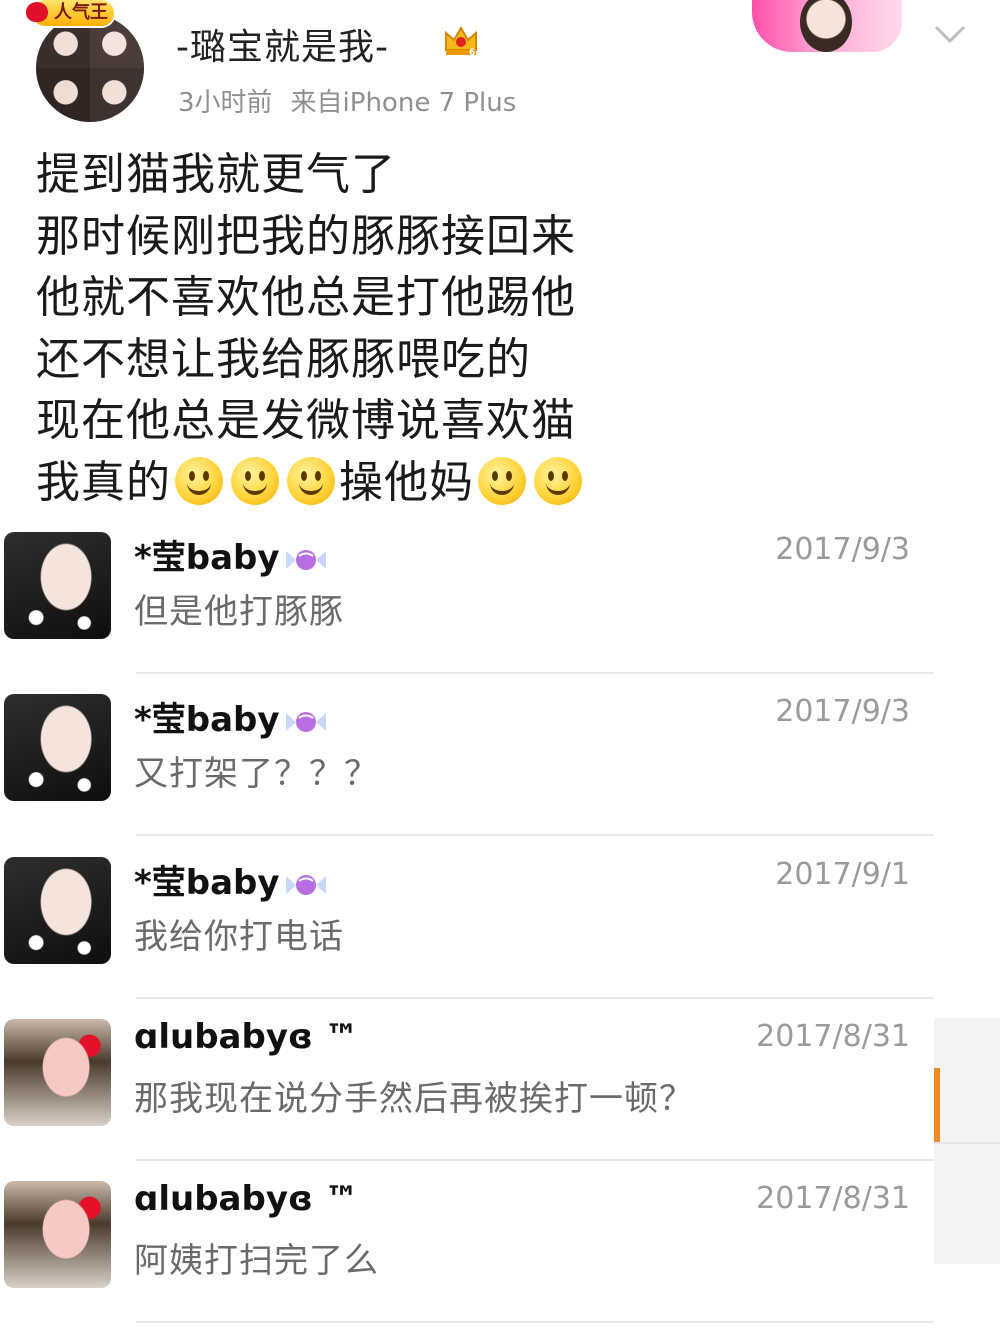  Describe the element at coordinates (283, 359) in the screenshot. I see `post-line: 还不想让我给豚豚喂吃的` at that location.